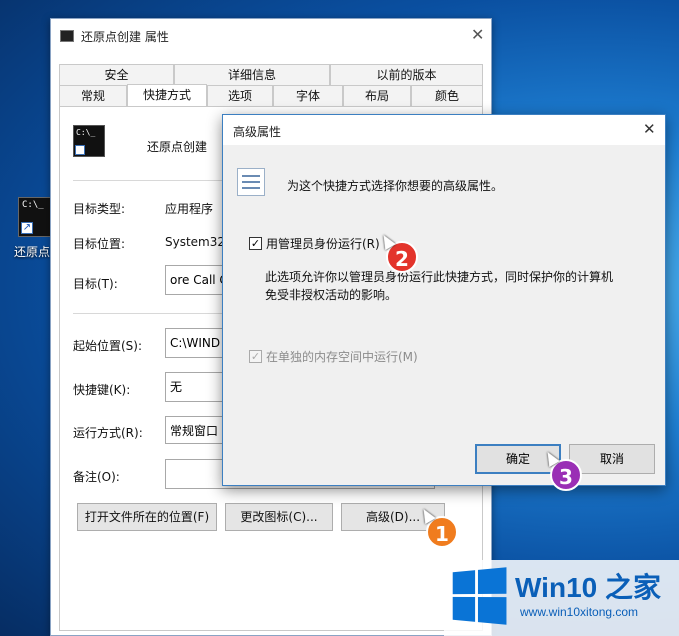  I want to click on separate-memory-label: 在单独的内存空间中运行(M), so click(342, 357).